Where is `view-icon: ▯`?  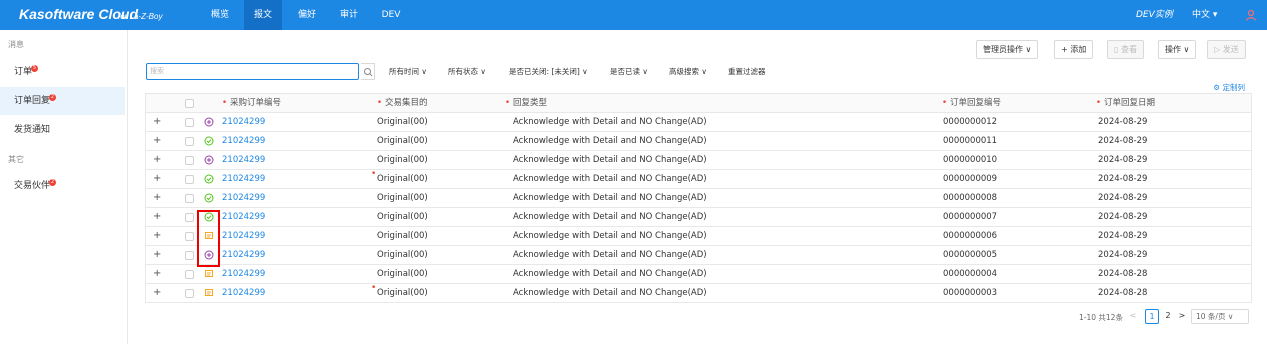 view-icon: ▯ is located at coordinates (1117, 49).